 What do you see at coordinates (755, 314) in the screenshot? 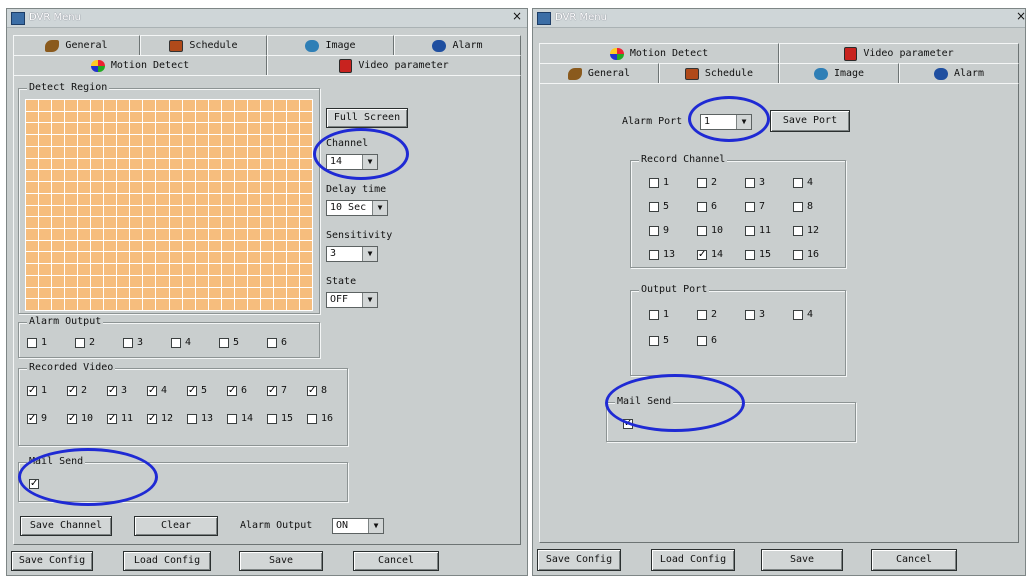
I see `checkbox-item: 3` at bounding box center [755, 314].